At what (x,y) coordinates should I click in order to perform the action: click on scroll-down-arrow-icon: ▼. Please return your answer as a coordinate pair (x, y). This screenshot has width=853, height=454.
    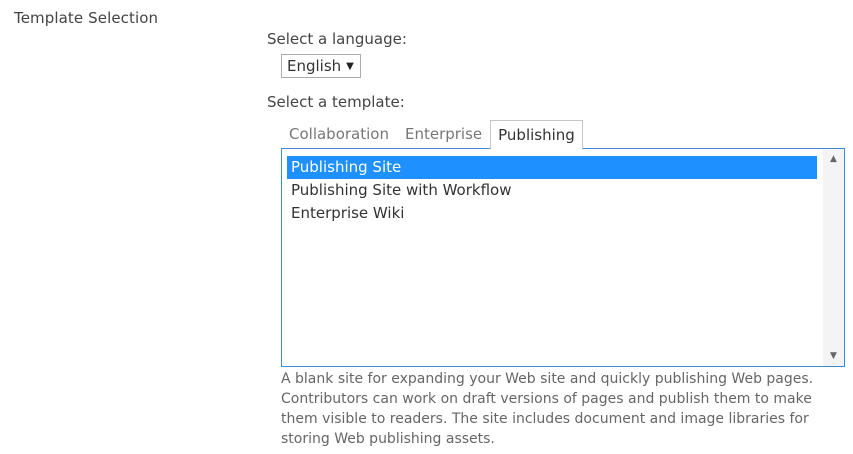
    Looking at the image, I should click on (833, 356).